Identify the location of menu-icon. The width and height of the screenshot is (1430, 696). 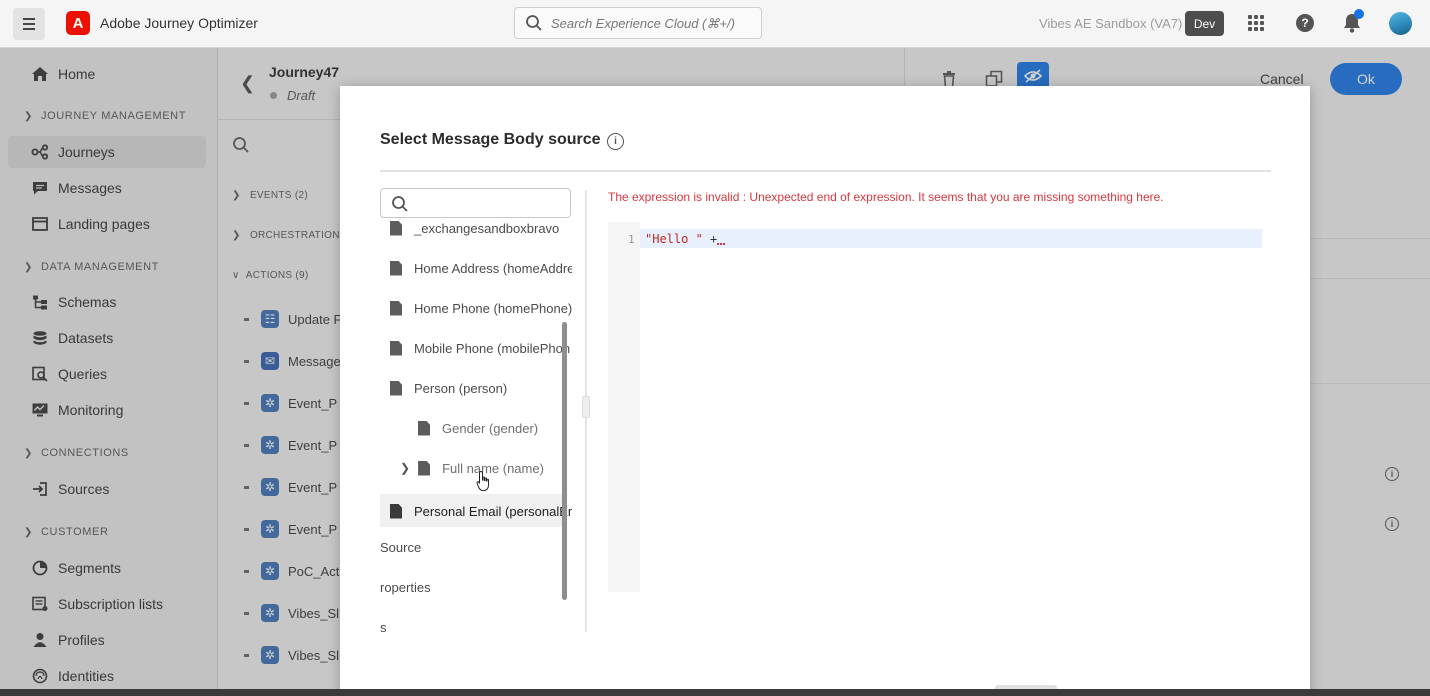
(29, 24).